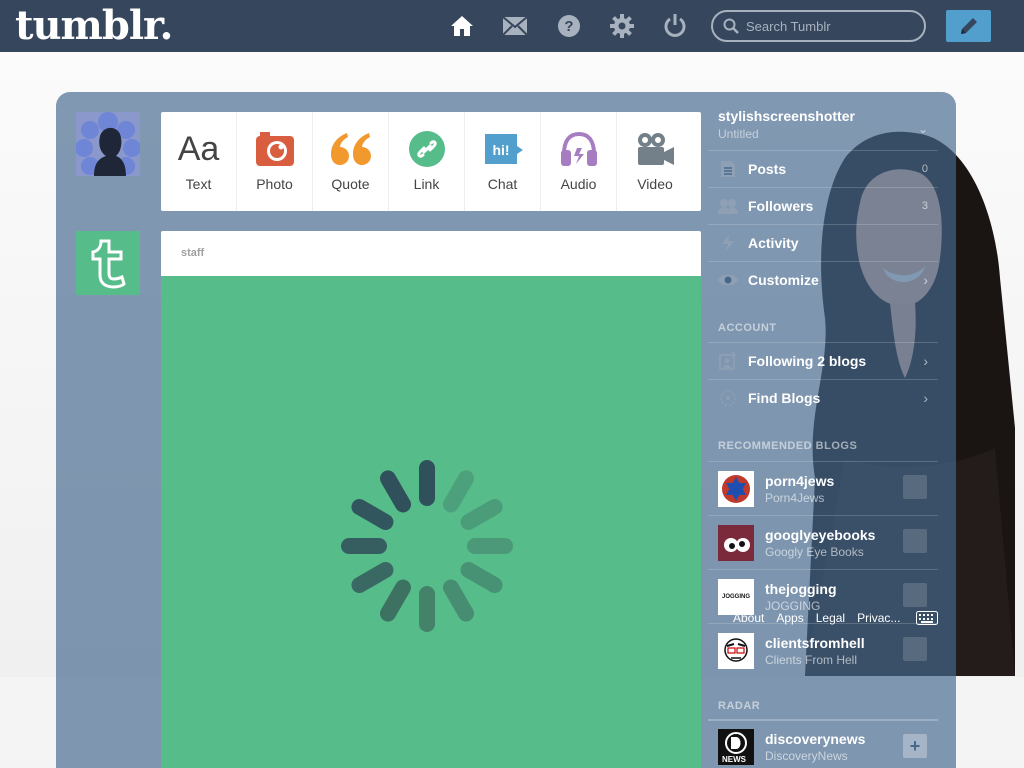 This screenshot has width=1024, height=768. Describe the element at coordinates (736, 488) in the screenshot. I see `porn4jews-avatar` at that location.